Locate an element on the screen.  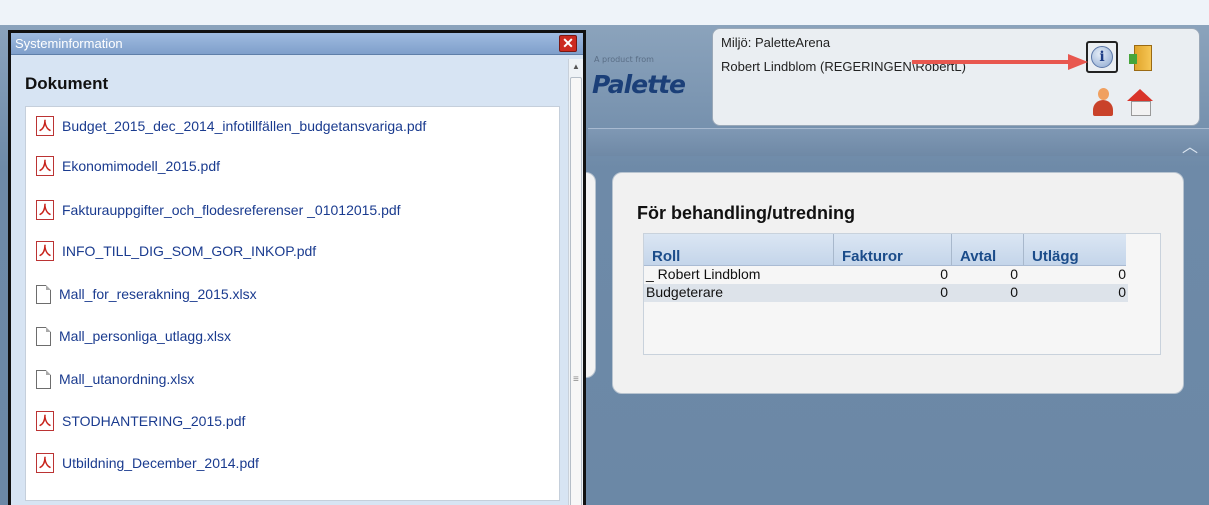
exit-door-icon is located at coordinates (1143, 58).